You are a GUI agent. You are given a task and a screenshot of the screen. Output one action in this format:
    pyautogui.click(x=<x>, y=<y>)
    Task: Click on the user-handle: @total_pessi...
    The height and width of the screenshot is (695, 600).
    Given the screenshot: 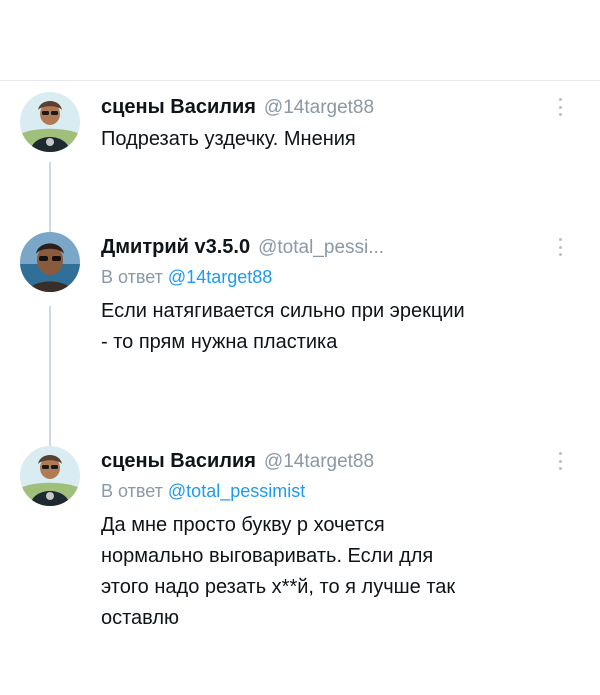 What is the action you would take?
    pyautogui.click(x=321, y=248)
    